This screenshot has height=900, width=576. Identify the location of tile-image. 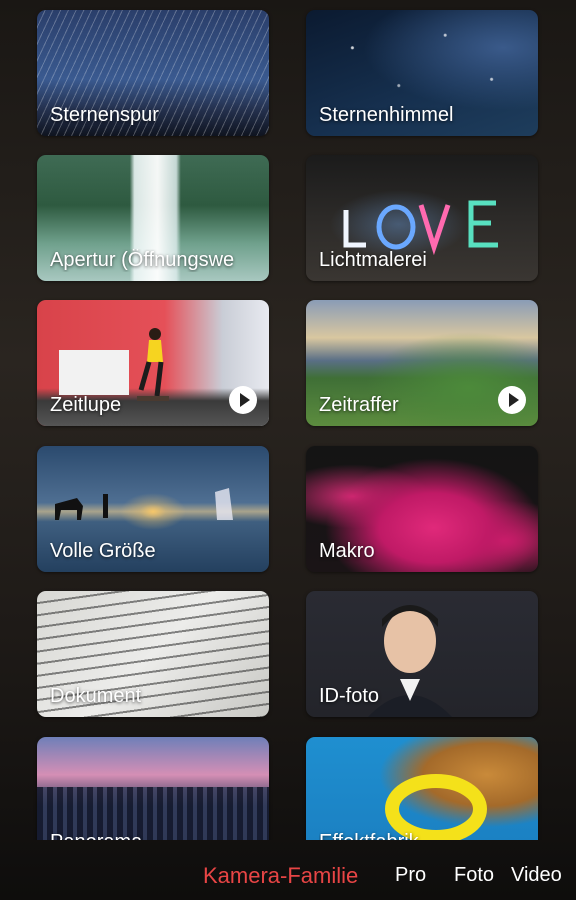
(153, 788).